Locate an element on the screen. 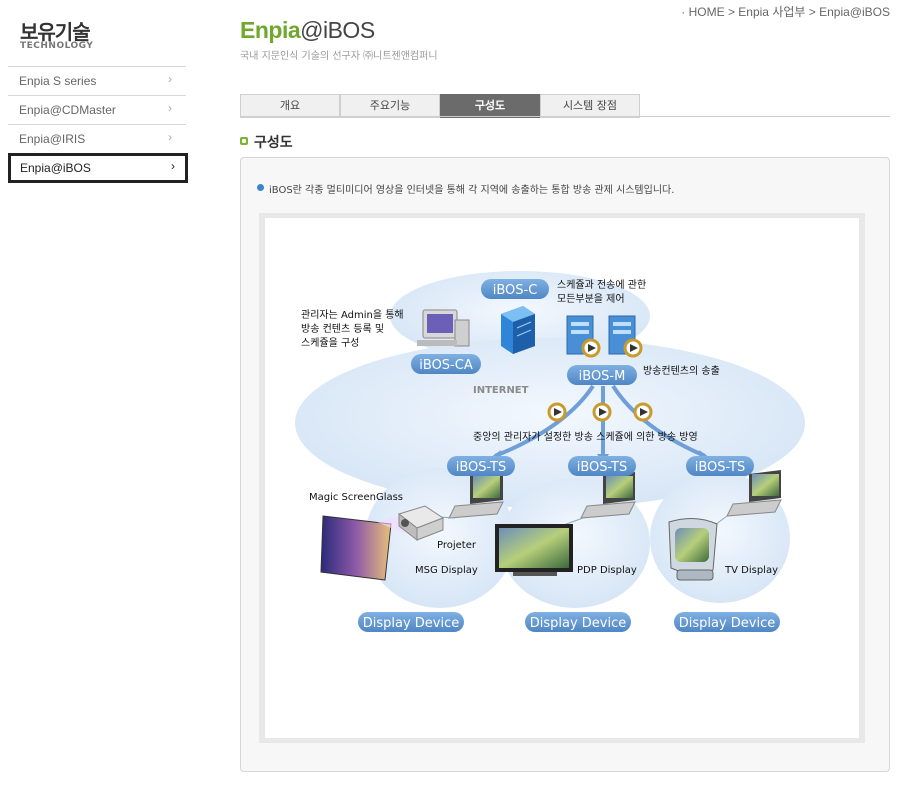  brand-dark: @iBOS is located at coordinates (337, 30).